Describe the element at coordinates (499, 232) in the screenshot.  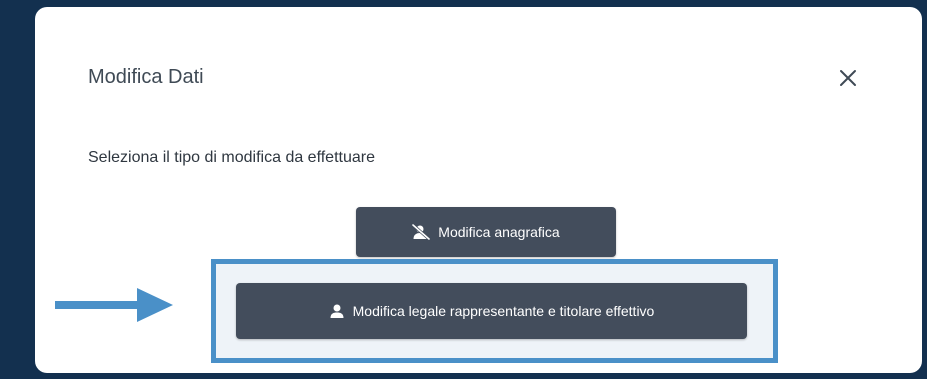
I see `modifica-anagrafica-label: Modifica anagrafica` at that location.